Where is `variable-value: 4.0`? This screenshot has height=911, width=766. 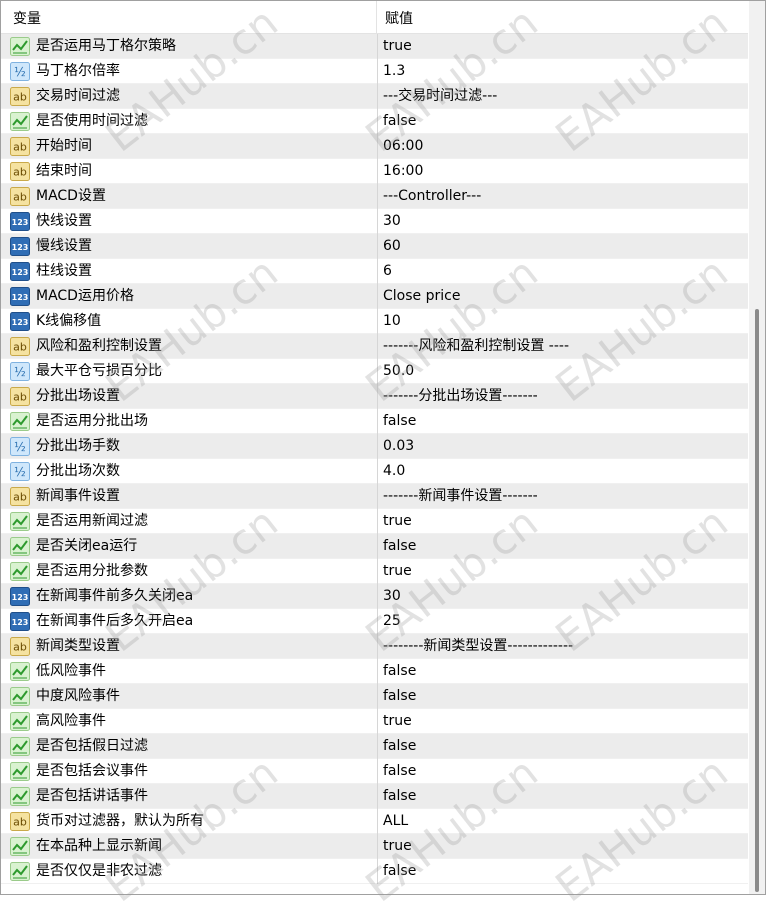
variable-value: 4.0 is located at coordinates (564, 471).